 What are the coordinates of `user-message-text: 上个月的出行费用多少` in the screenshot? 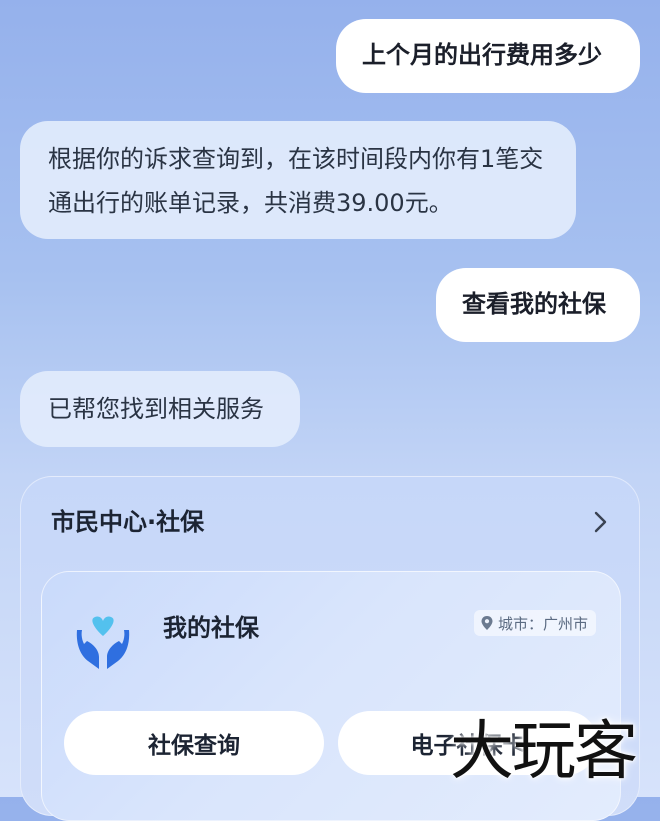 It's located at (482, 55).